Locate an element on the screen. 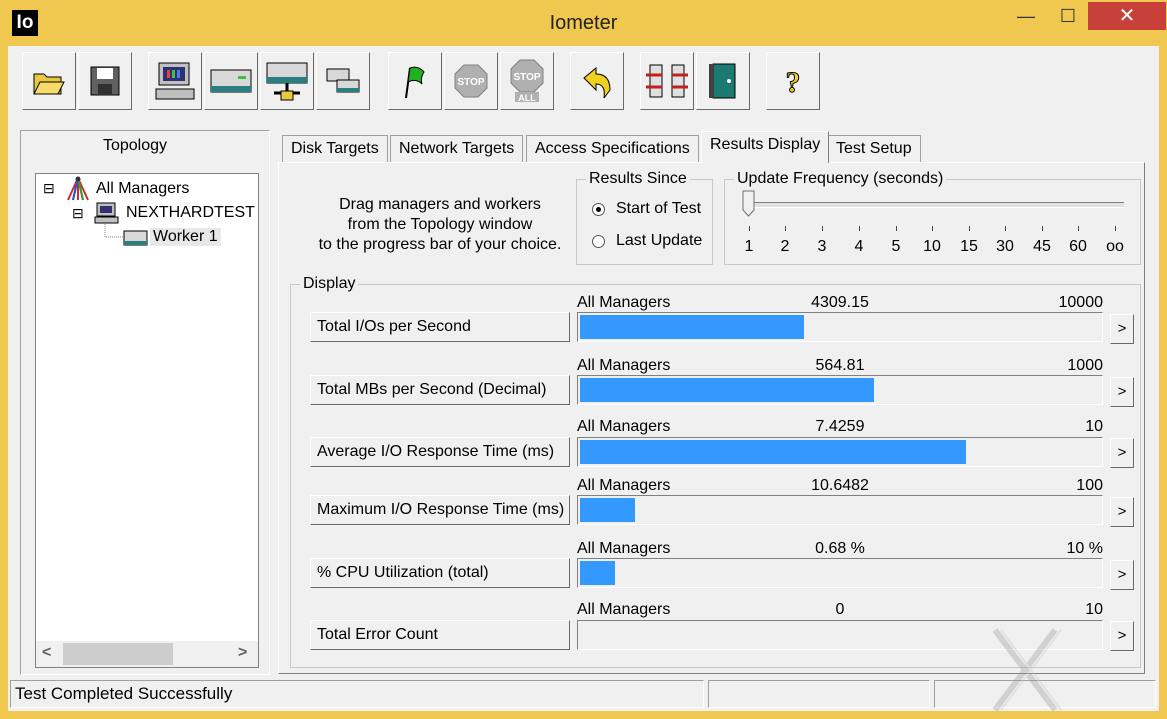 This screenshot has height=719, width=1167. new-network-worker-button is located at coordinates (287, 81).